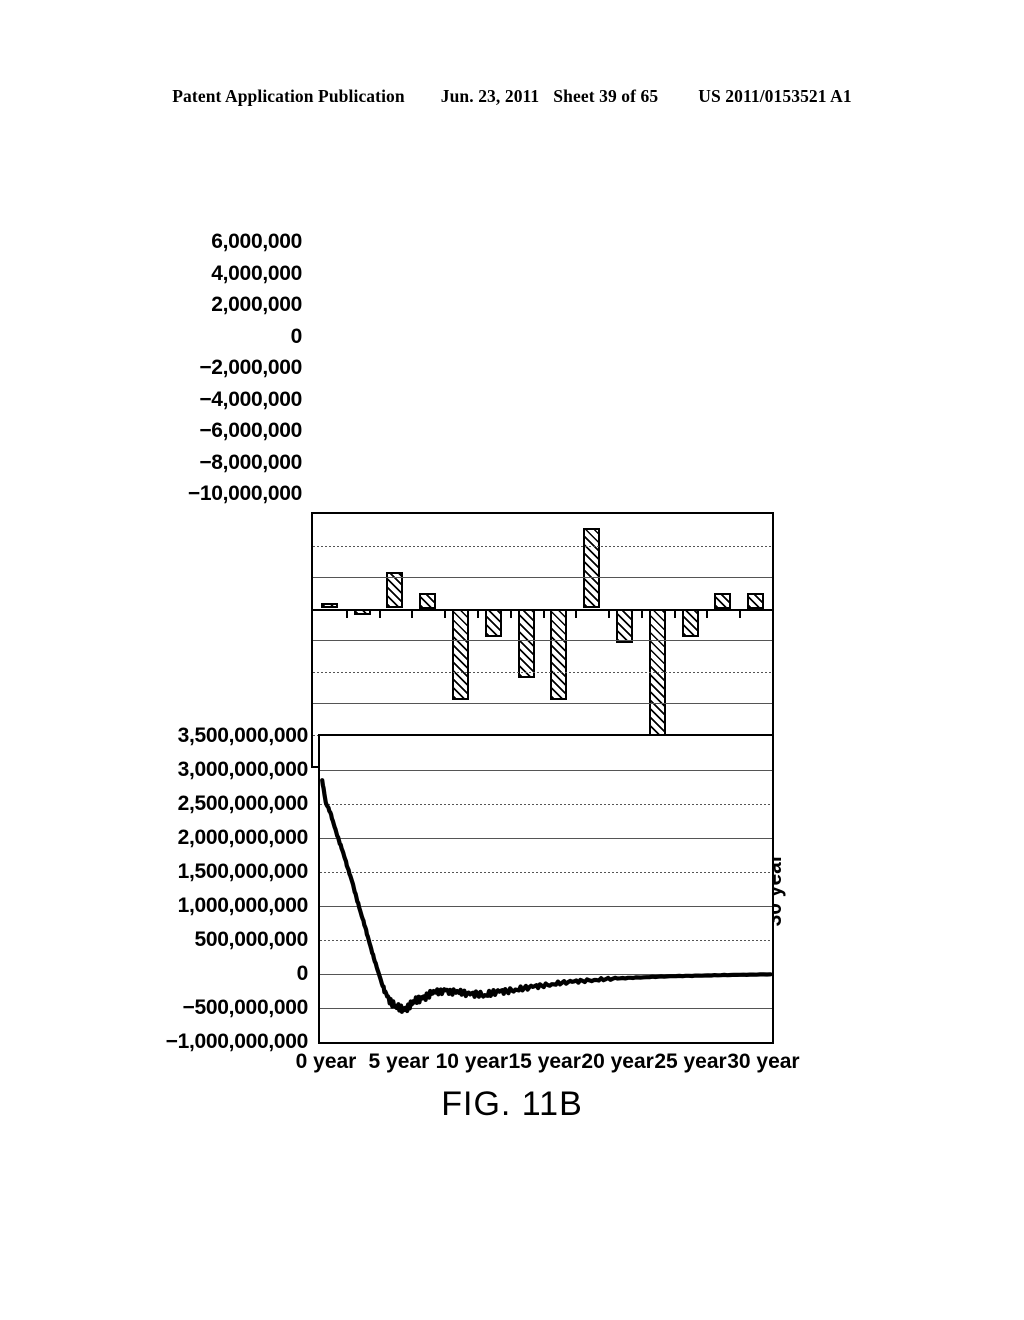  I want to click on y-axis-tick-label: 2,000,000,000, so click(243, 837).